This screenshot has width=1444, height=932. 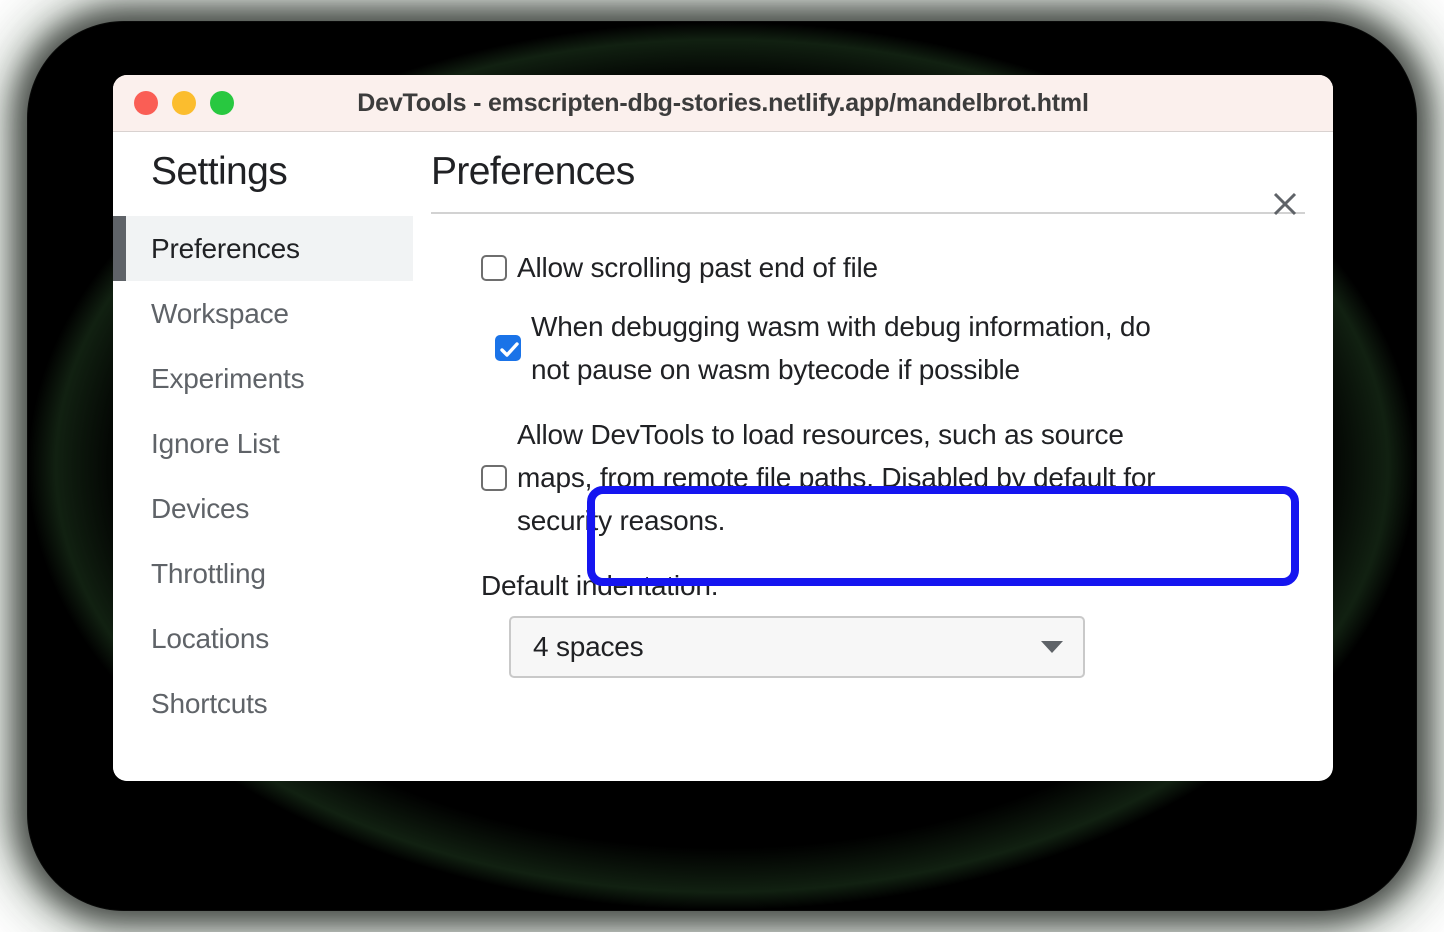 What do you see at coordinates (208, 573) in the screenshot?
I see `sidebar-item-label: Throttling` at bounding box center [208, 573].